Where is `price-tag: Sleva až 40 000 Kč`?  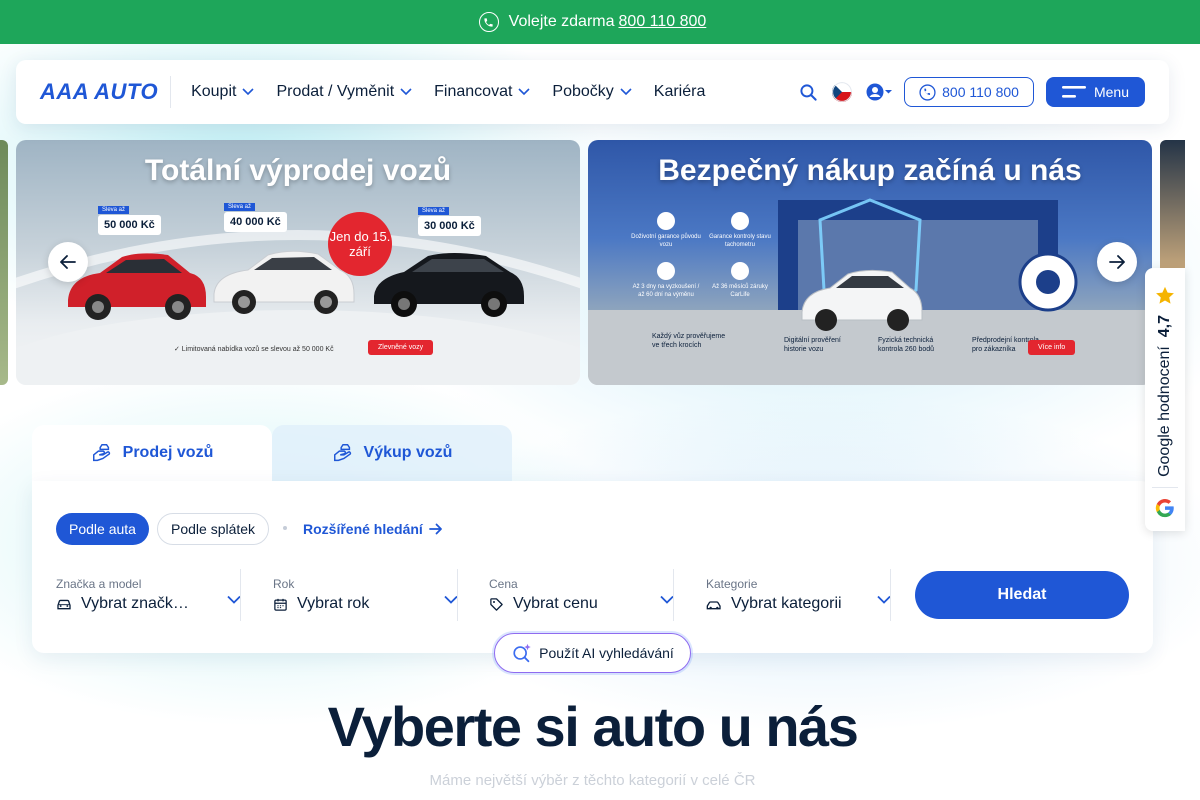 price-tag: Sleva až 40 000 Kč is located at coordinates (255, 217).